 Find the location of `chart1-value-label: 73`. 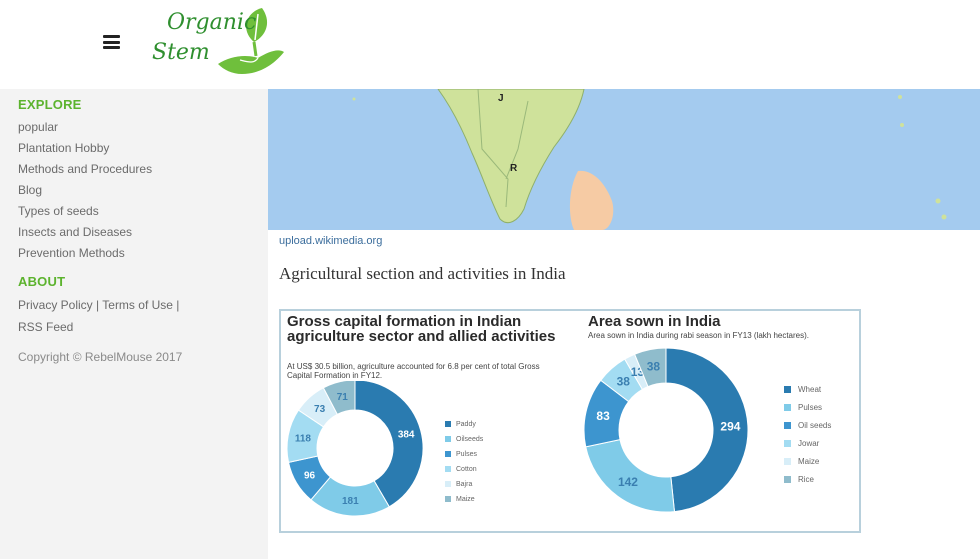

chart1-value-label: 73 is located at coordinates (320, 409).